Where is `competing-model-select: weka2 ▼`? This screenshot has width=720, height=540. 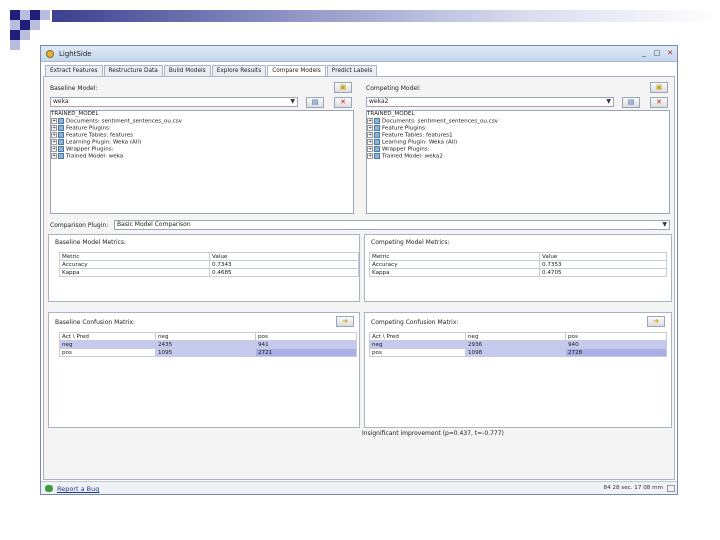
competing-model-select: weka2 ▼ is located at coordinates (490, 102).